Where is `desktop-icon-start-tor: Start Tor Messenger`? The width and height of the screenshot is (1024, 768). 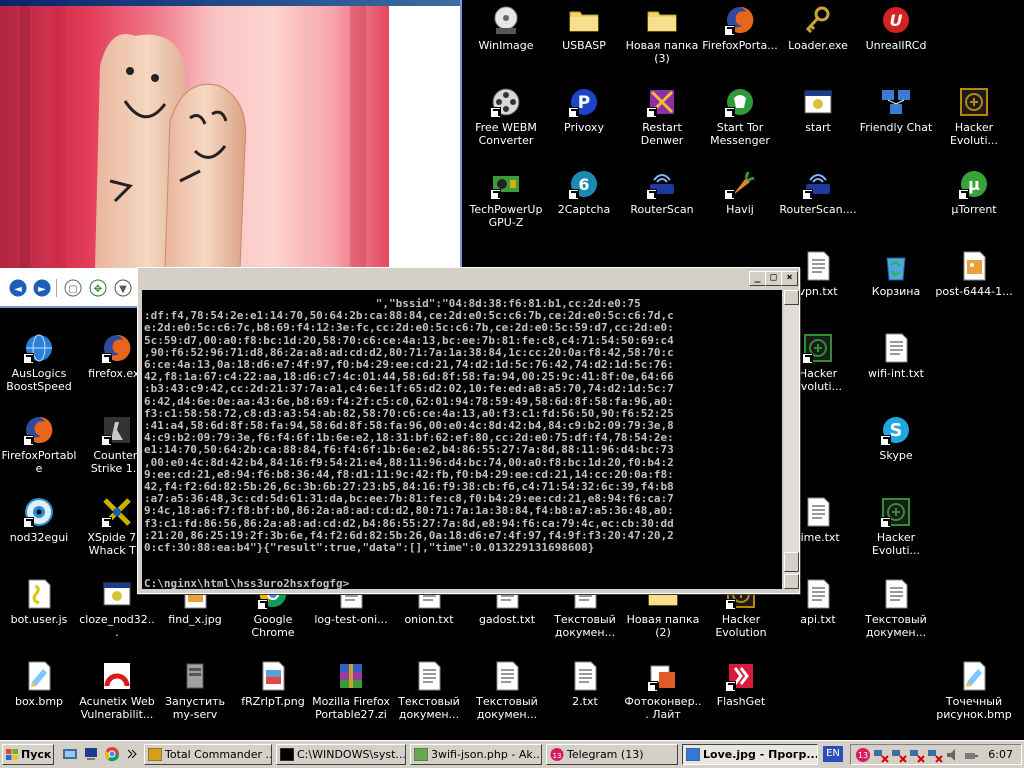 desktop-icon-start-tor: Start Tor Messenger is located at coordinates (740, 116).